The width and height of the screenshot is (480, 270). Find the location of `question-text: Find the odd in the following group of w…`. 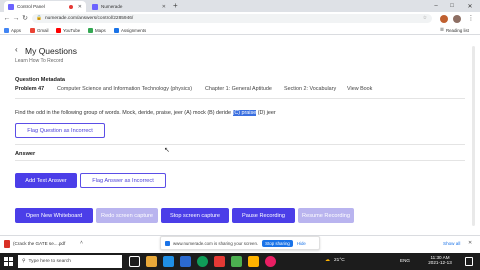

question-text: Find the odd in the following group of w… is located at coordinates (145, 113).